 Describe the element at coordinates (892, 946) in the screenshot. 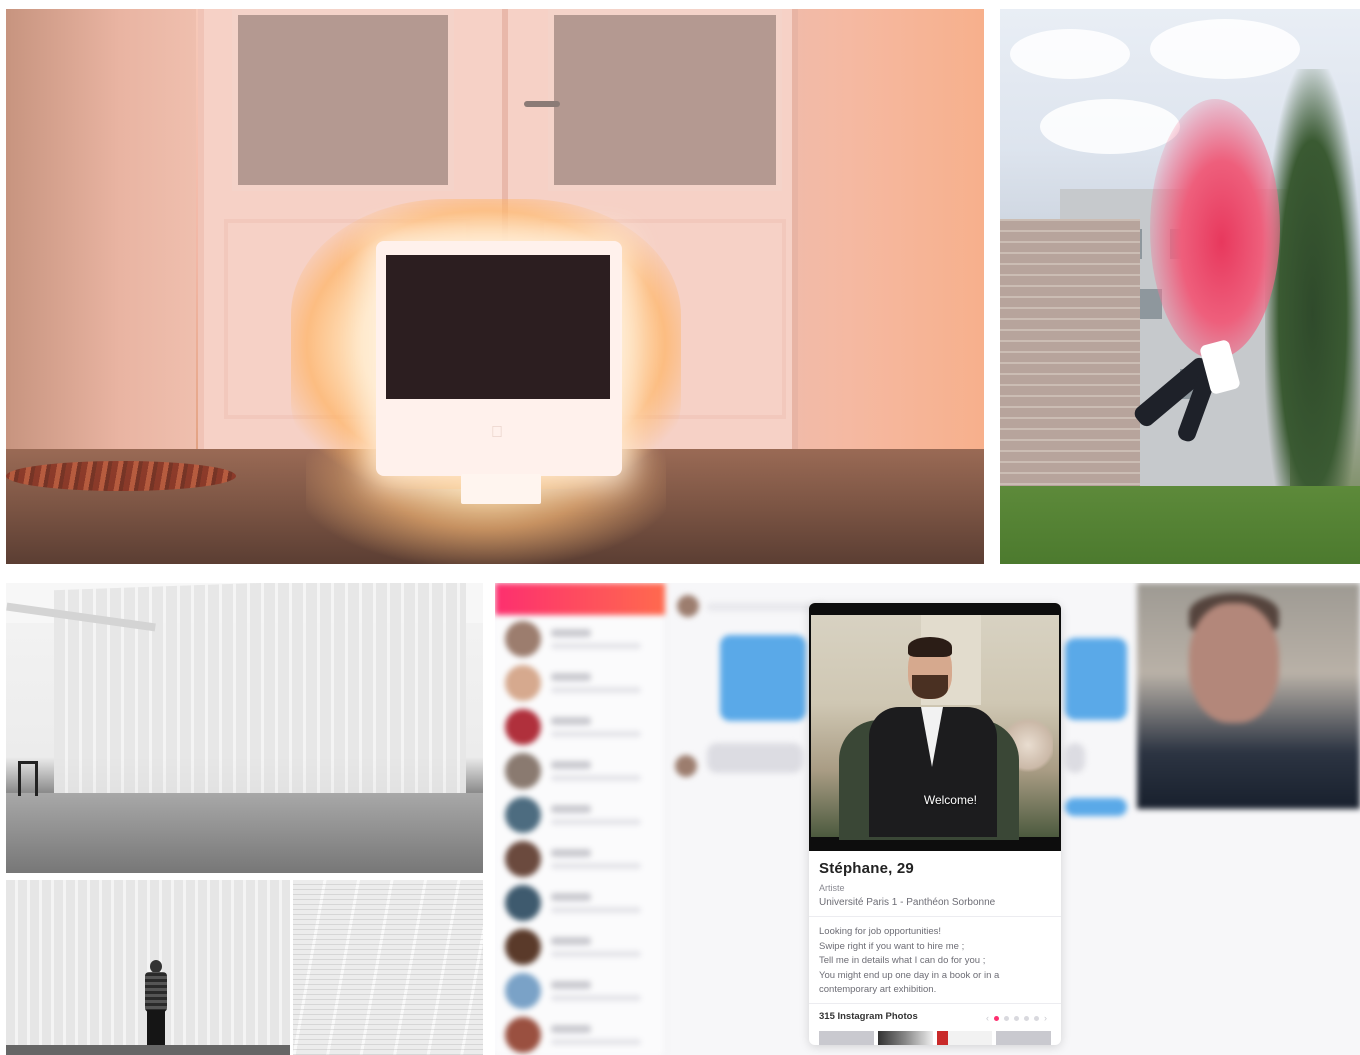

I see `bio-line: Swipe right if you want to hire me ;` at that location.